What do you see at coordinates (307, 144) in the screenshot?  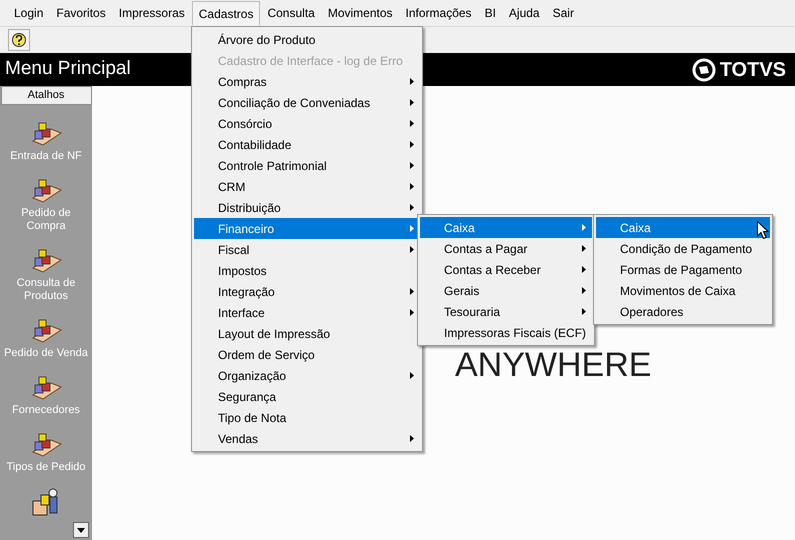 I see `menu-item: Contabilidade` at bounding box center [307, 144].